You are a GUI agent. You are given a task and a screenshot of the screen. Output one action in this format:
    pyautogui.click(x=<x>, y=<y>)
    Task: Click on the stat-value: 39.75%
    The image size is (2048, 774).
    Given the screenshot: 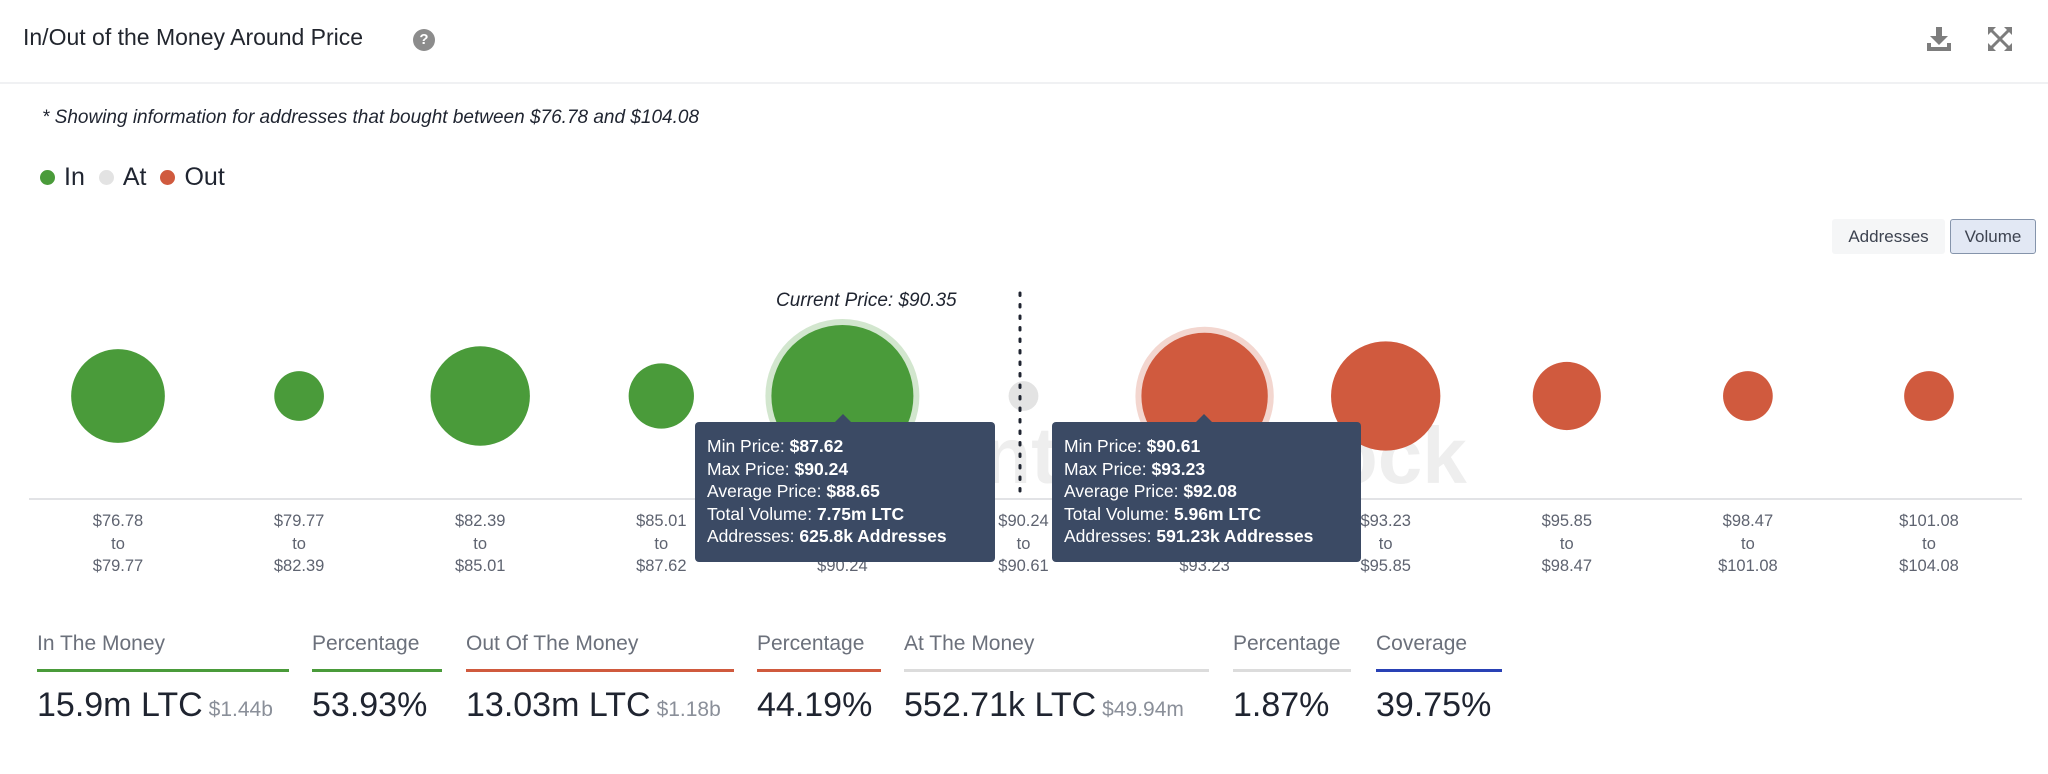 What is the action you would take?
    pyautogui.click(x=1433, y=705)
    